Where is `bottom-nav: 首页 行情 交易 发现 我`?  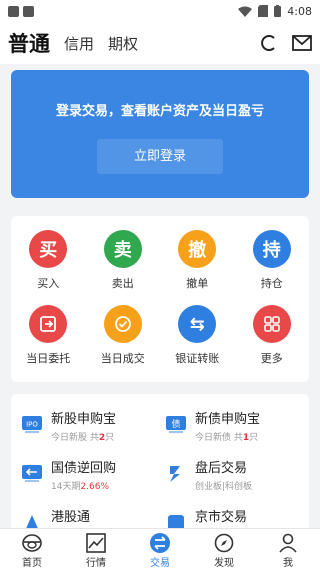
bottom-nav: 首页 行情 交易 发现 我 is located at coordinates (160, 550).